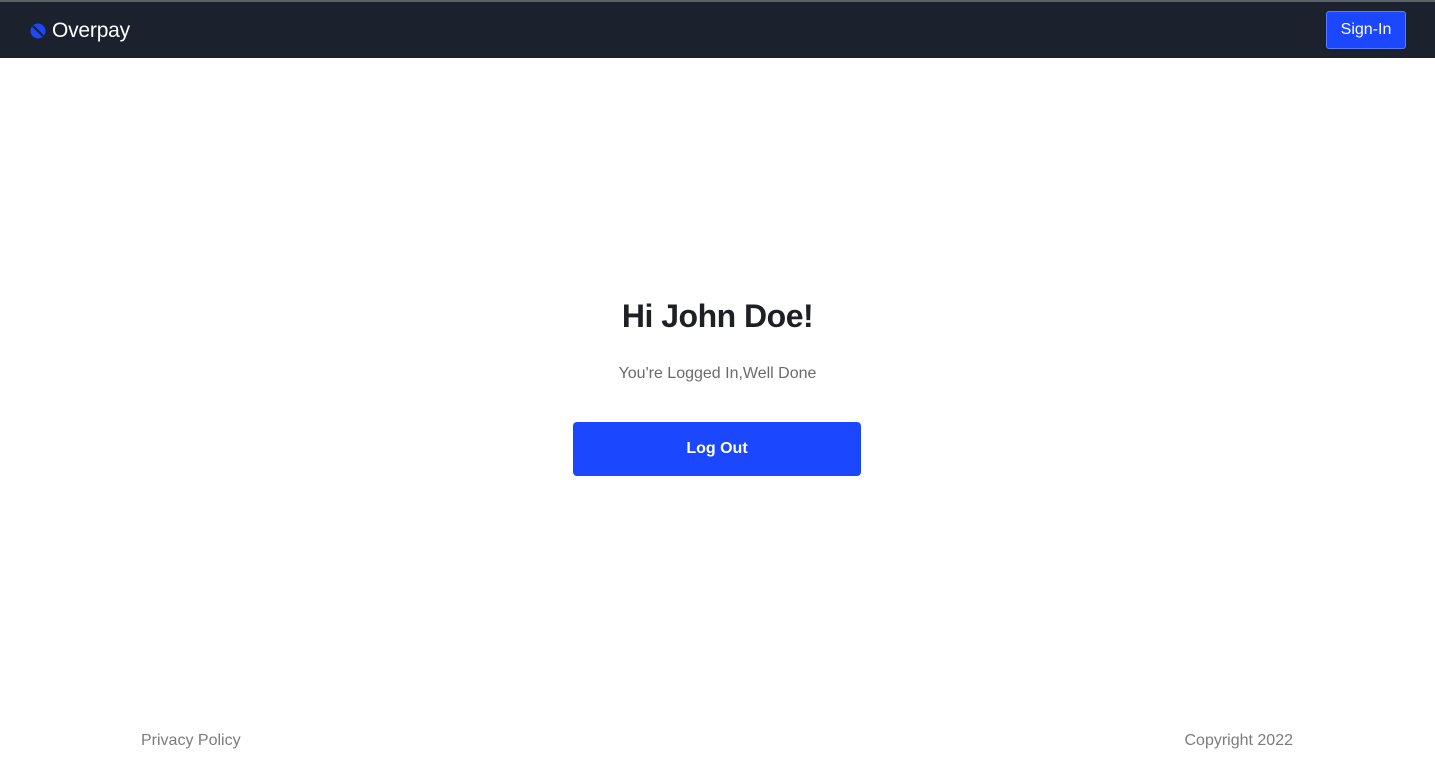  What do you see at coordinates (91, 30) in the screenshot?
I see `brand-name: Overpay` at bounding box center [91, 30].